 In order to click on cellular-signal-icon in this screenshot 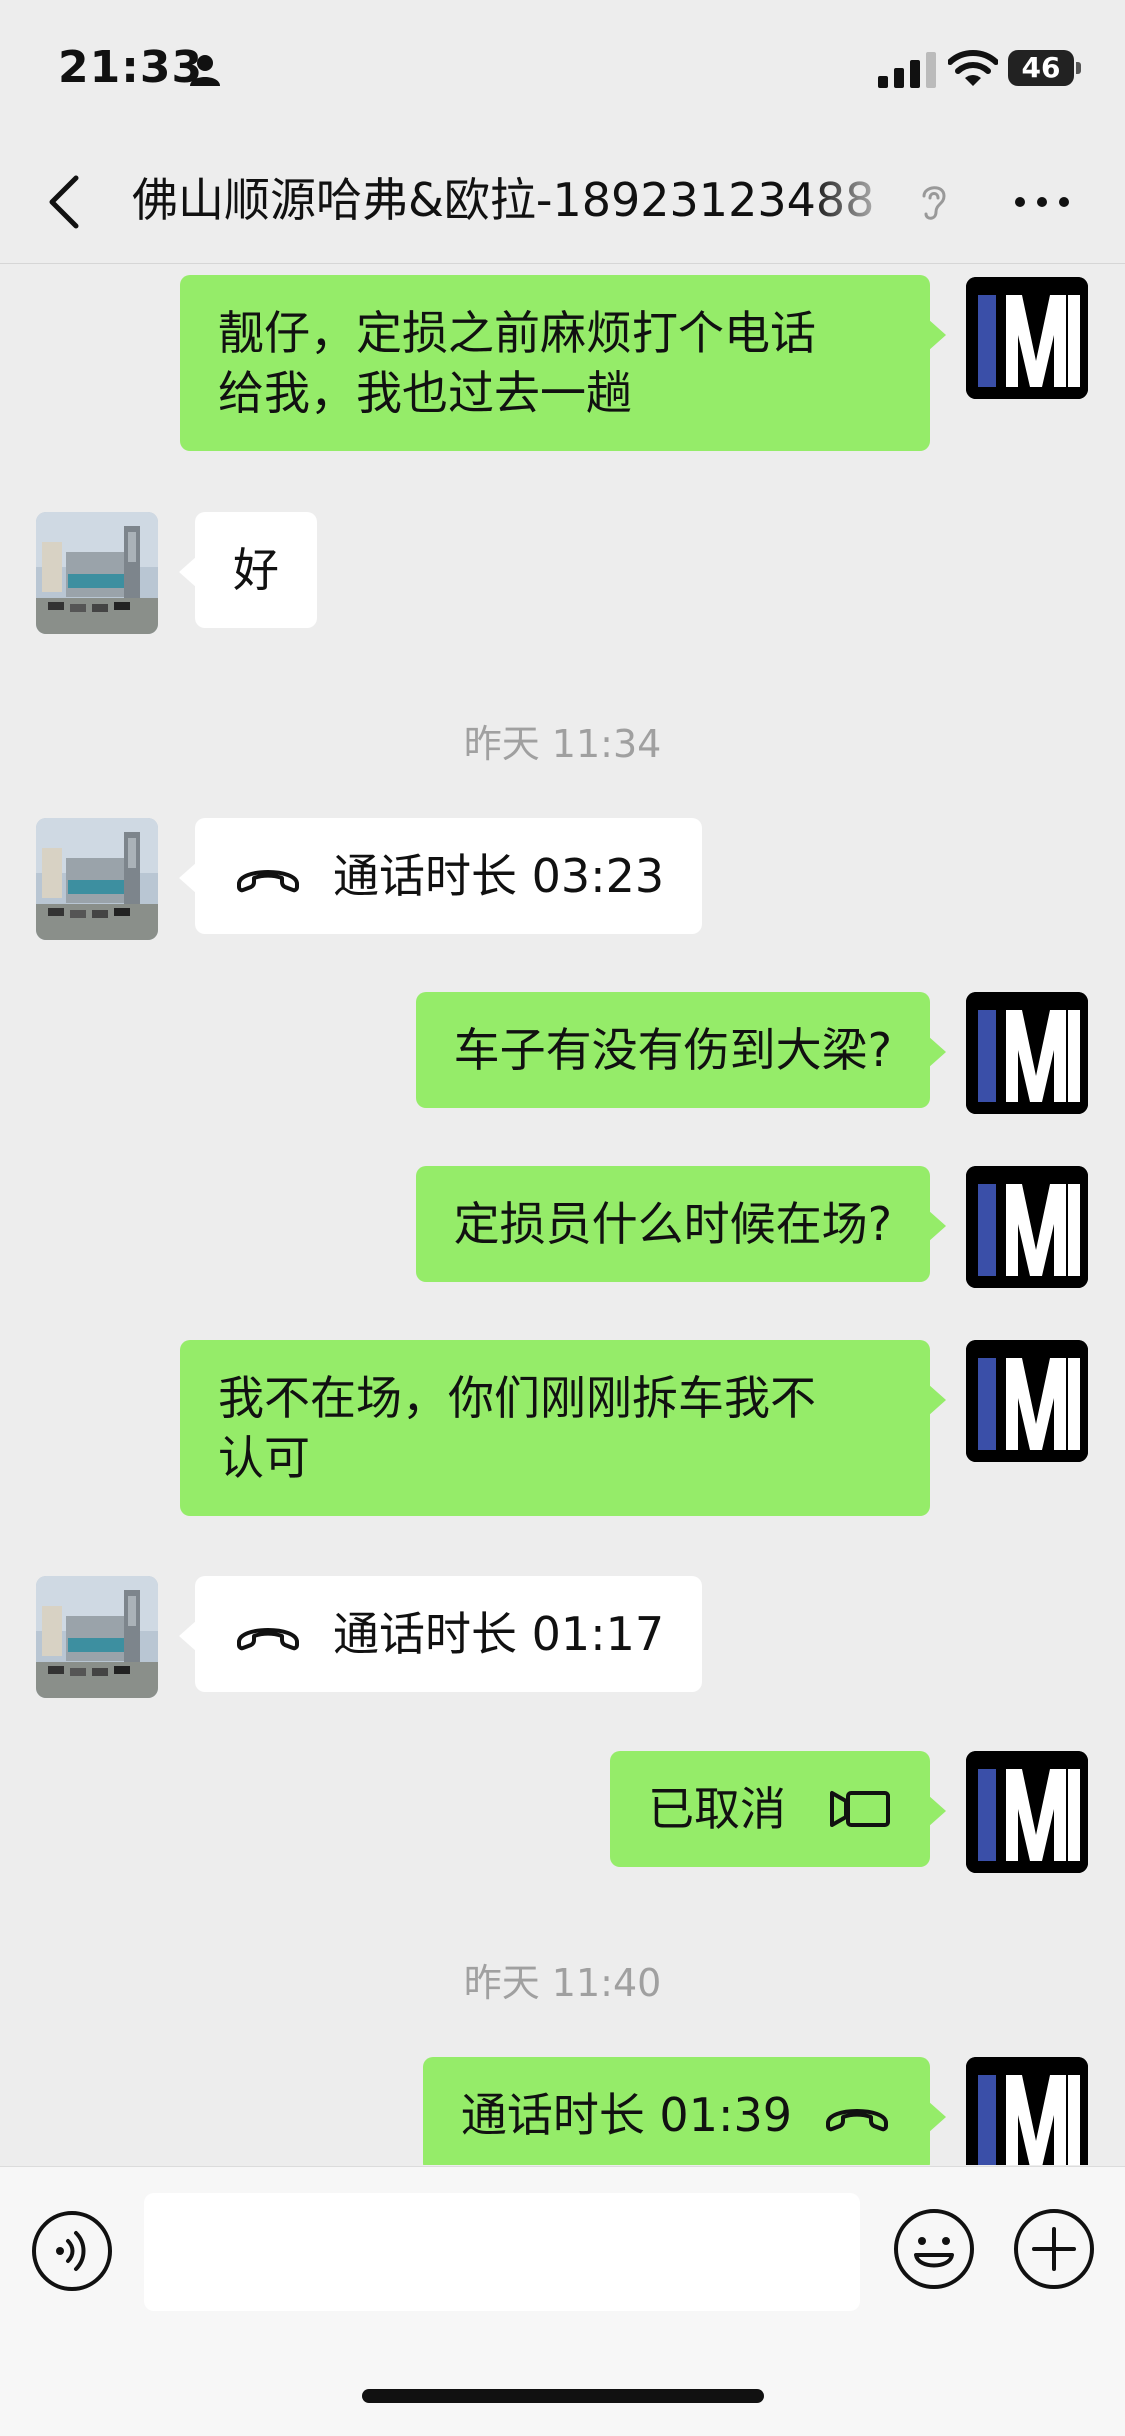, I will do `click(907, 70)`.